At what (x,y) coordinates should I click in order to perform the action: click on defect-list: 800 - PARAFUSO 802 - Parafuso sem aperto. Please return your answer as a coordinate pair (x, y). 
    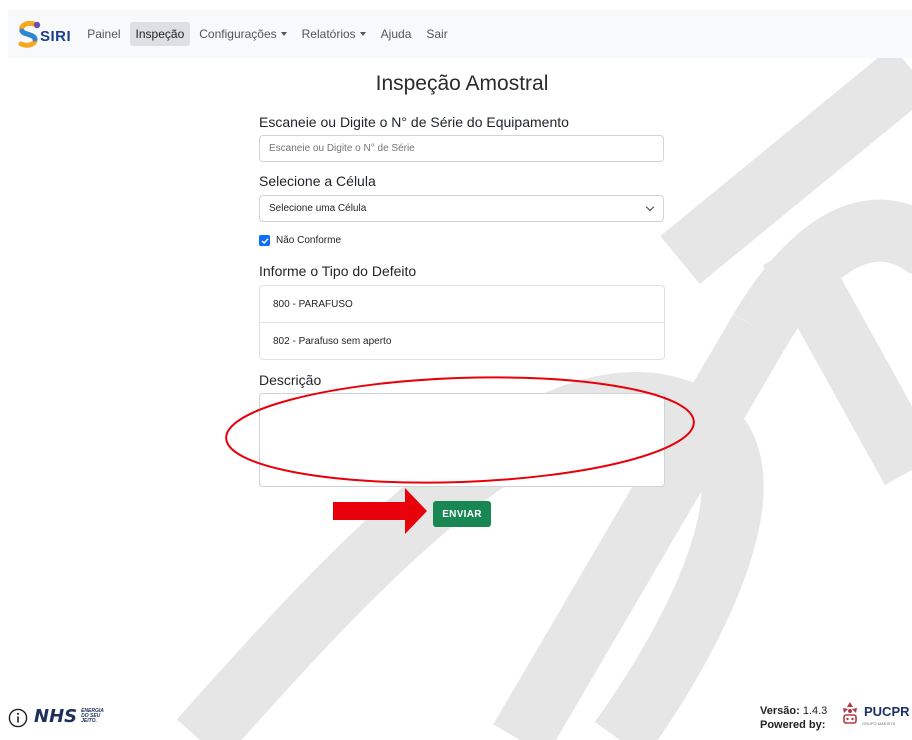
    Looking at the image, I should click on (462, 322).